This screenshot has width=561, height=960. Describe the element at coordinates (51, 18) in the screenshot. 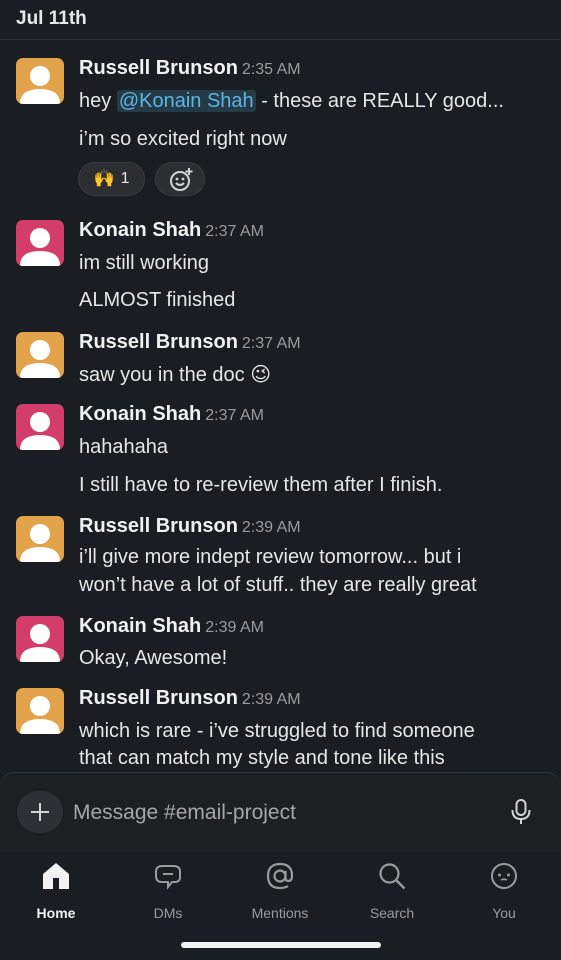

I see `day-label: Jul 11th` at that location.